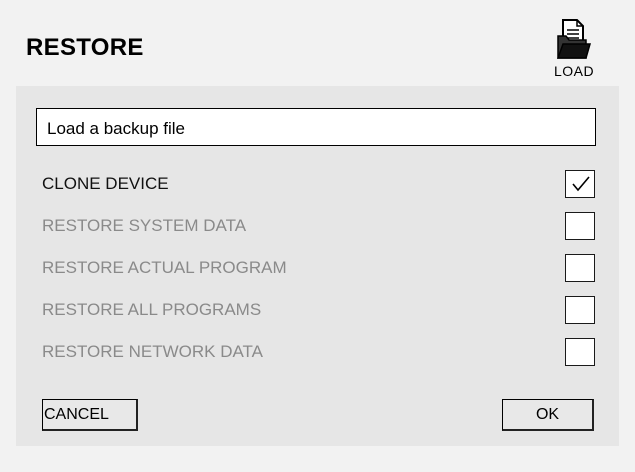  I want to click on option-label: CLONE DEVICE, so click(105, 183).